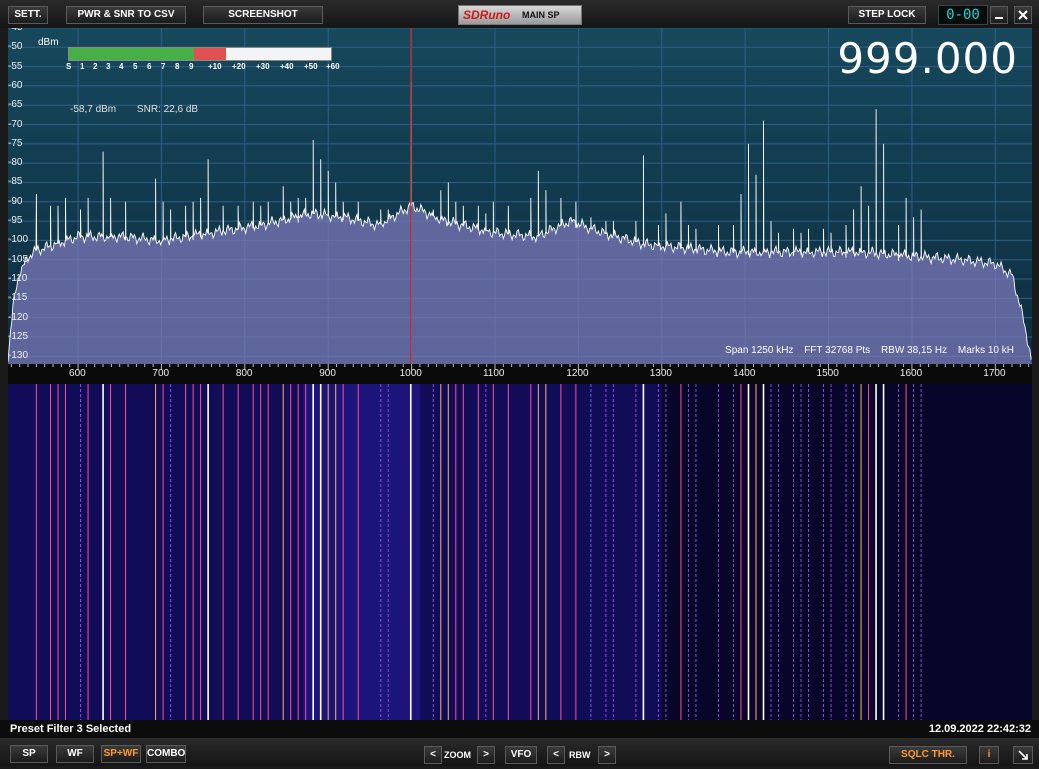 The image size is (1039, 769). What do you see at coordinates (410, 373) in the screenshot?
I see `frequency-tick-label: 1000` at bounding box center [410, 373].